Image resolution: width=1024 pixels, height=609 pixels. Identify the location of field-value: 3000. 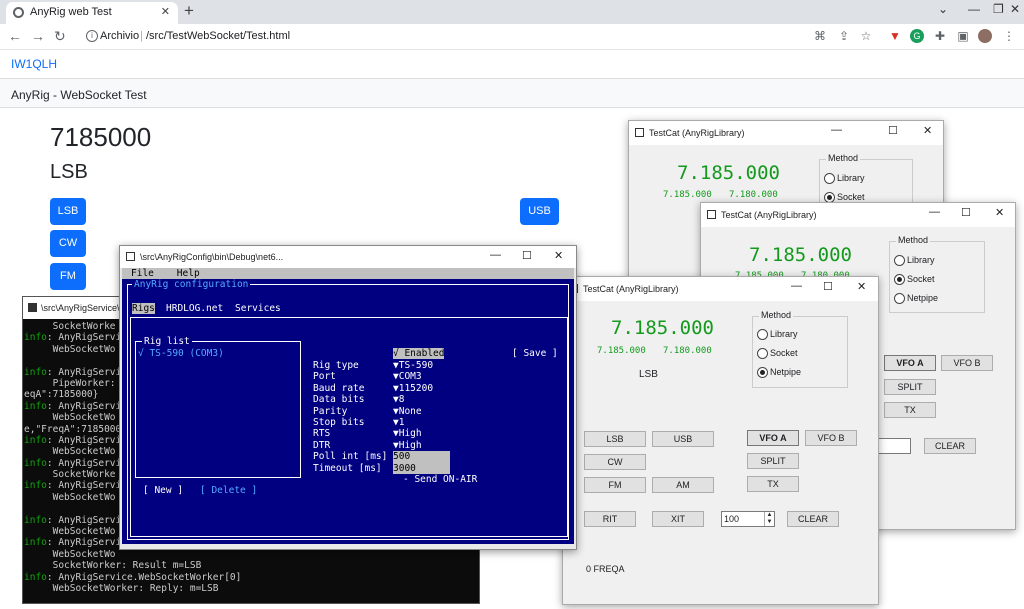
(421, 468).